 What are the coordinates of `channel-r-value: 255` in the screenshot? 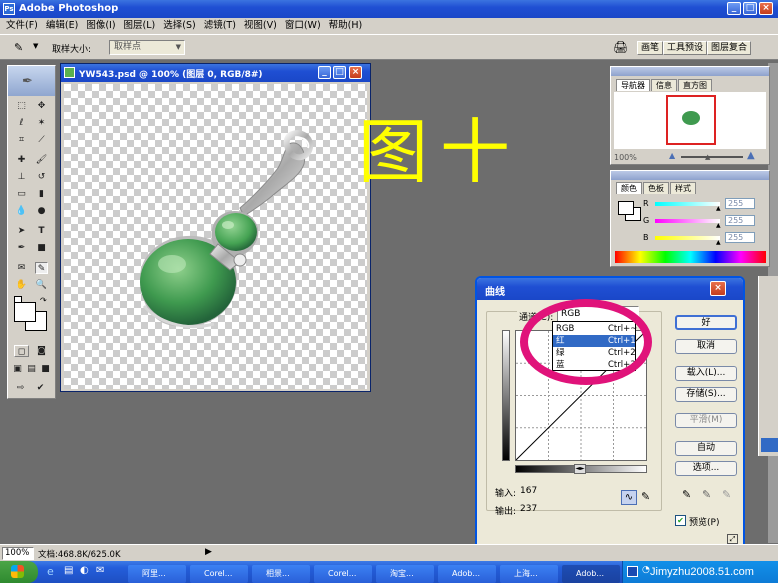 It's located at (740, 203).